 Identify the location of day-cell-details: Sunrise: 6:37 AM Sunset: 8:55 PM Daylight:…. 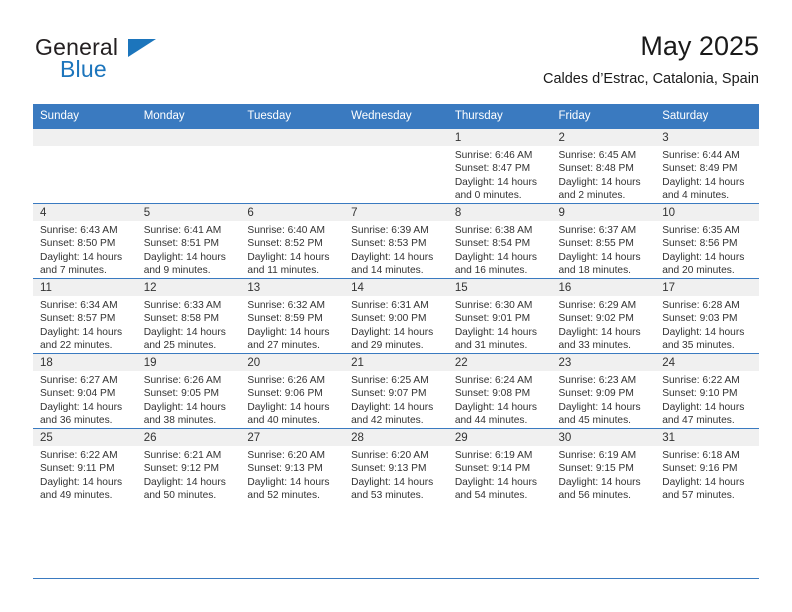
(604, 249).